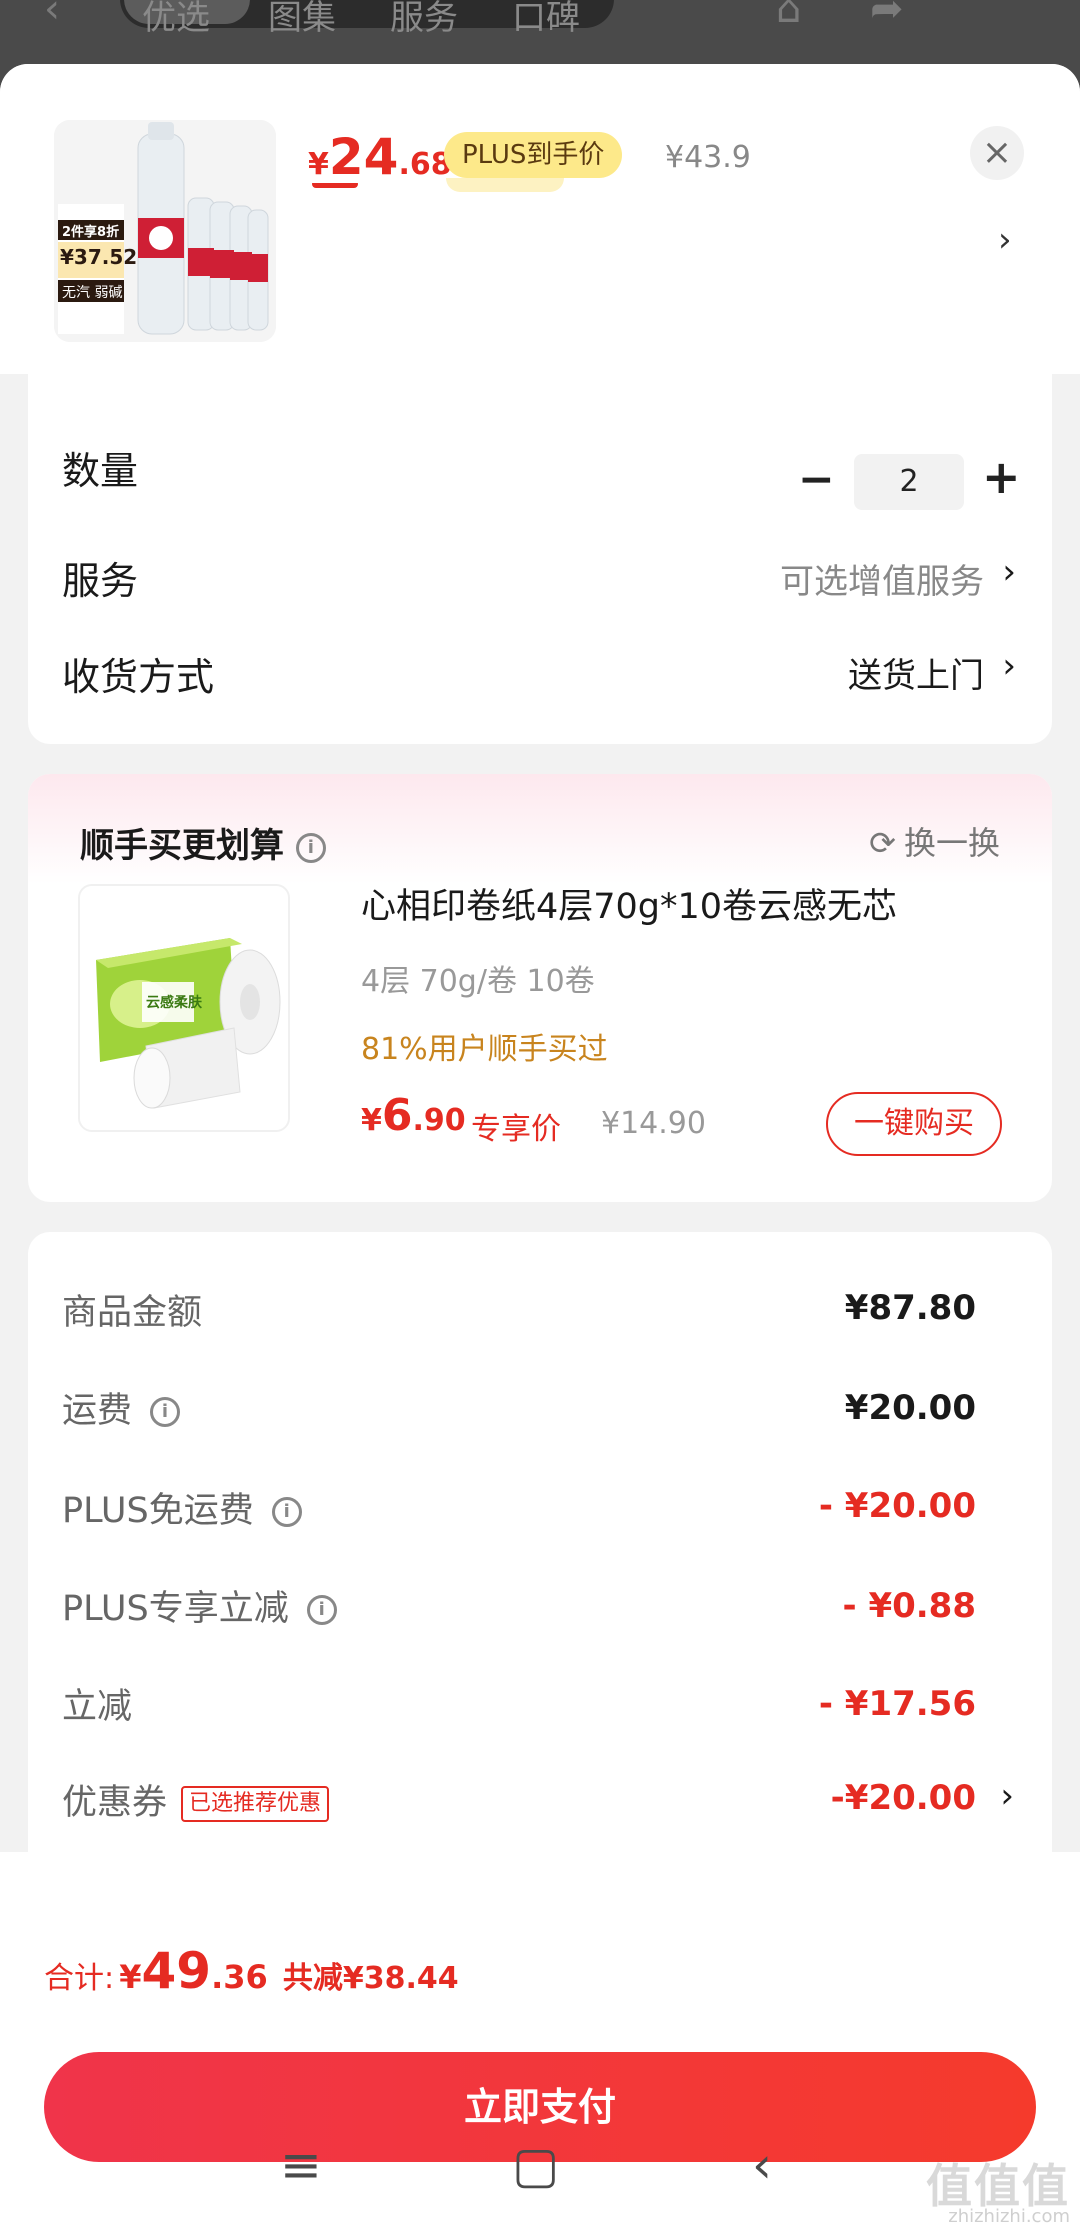 This screenshot has height=2236, width=1080. Describe the element at coordinates (516, 1129) in the screenshot. I see `exclusive-price-label: 专享价` at that location.